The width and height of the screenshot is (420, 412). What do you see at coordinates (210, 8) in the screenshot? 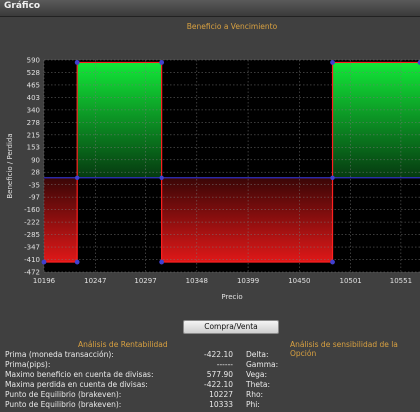
I see `title-bar: Gráfico` at bounding box center [210, 8].